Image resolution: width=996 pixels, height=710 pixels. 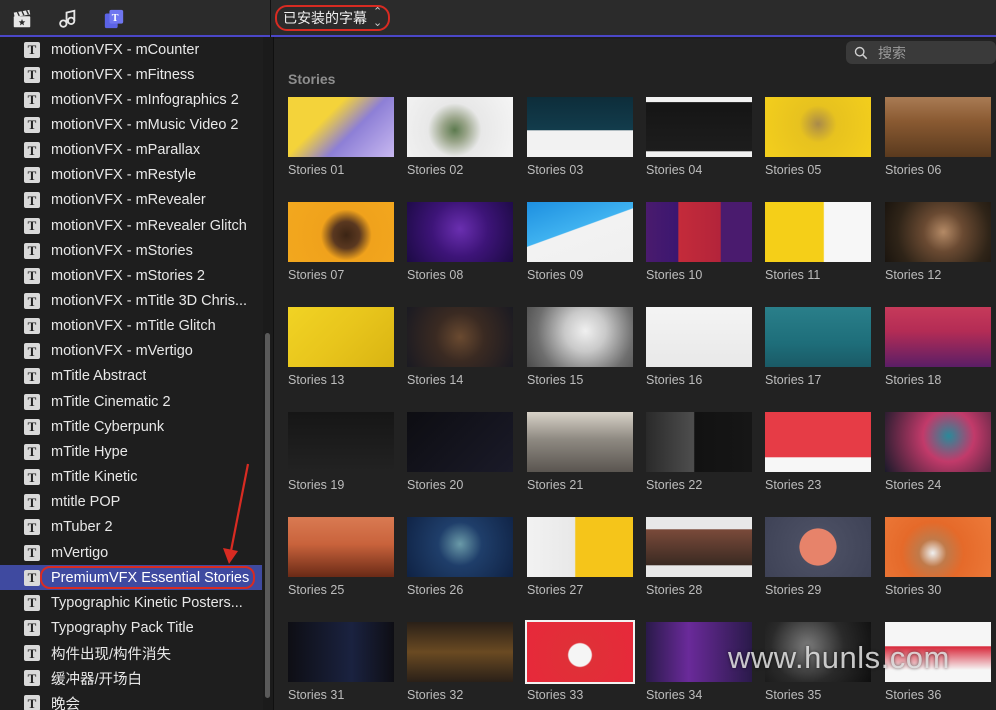 I want to click on sidebar-item: T 构件出现/构件消失, so click(x=131, y=653).